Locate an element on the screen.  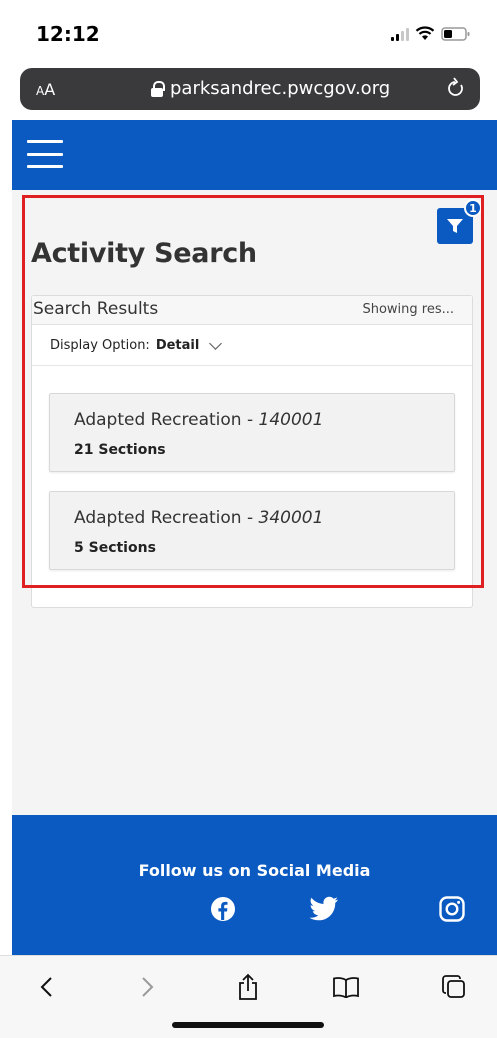
bookmarks-icon is located at coordinates (346, 987).